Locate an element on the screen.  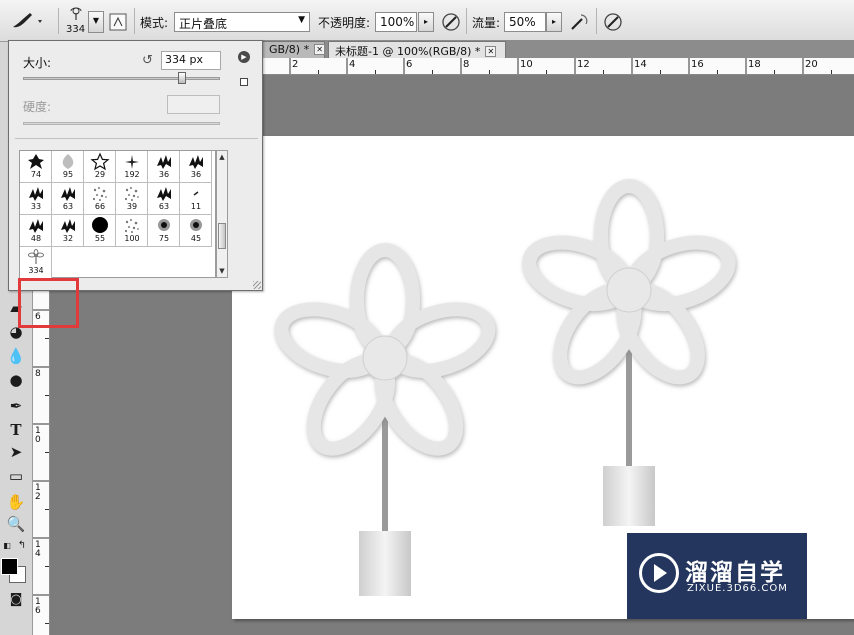
blur-tool-icon: 💧 is located at coordinates (16, 356).